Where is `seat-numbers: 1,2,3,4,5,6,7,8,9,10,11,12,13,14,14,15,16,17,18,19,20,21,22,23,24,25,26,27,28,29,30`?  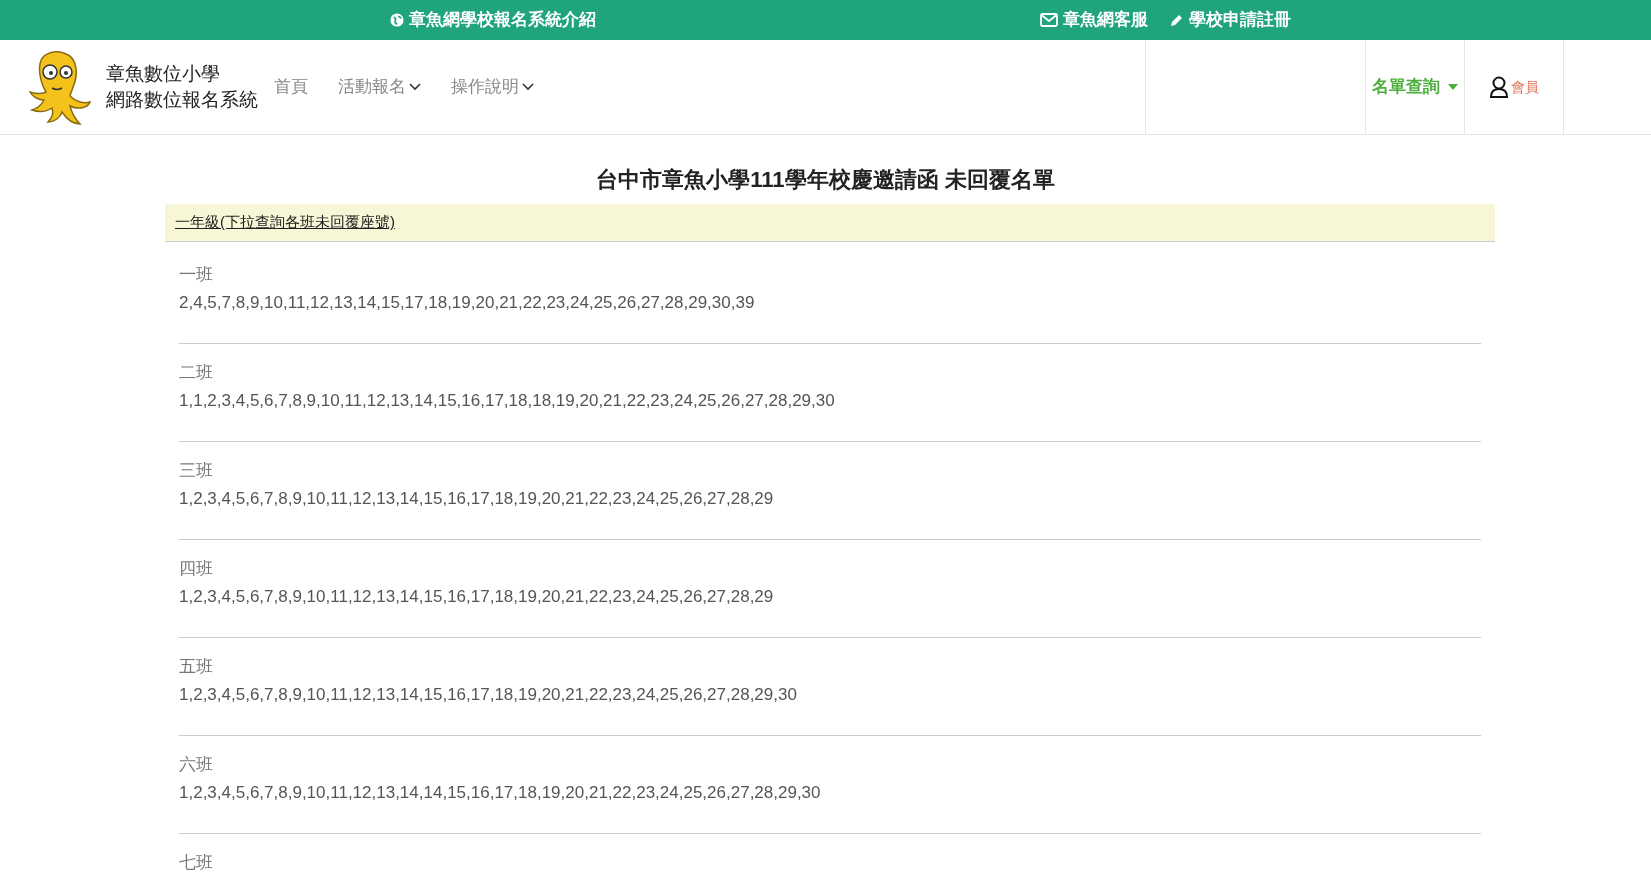 seat-numbers: 1,2,3,4,5,6,7,8,9,10,11,12,13,14,14,15,16,17,18,19,20,21,22,23,24,25,26,27,28,29,30 is located at coordinates (500, 792).